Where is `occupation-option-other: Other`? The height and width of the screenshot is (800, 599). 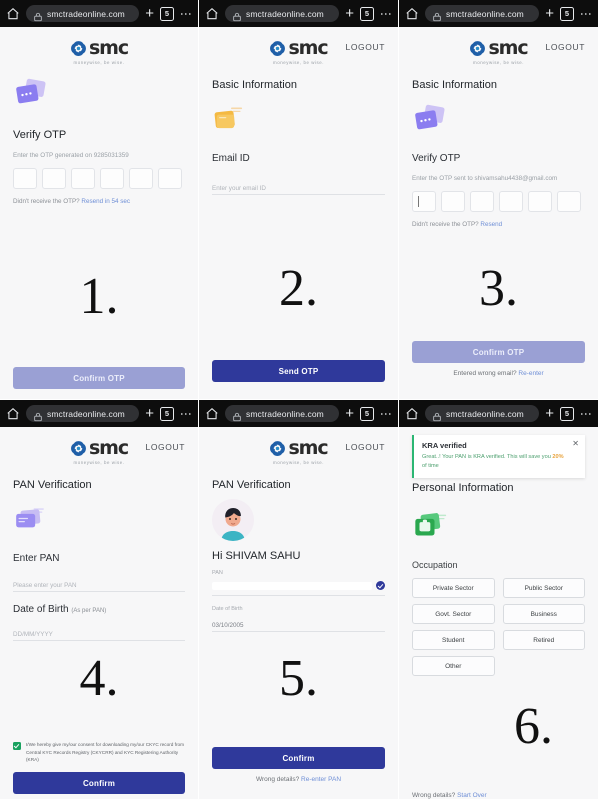
occupation-option-other: Other is located at coordinates (453, 666).